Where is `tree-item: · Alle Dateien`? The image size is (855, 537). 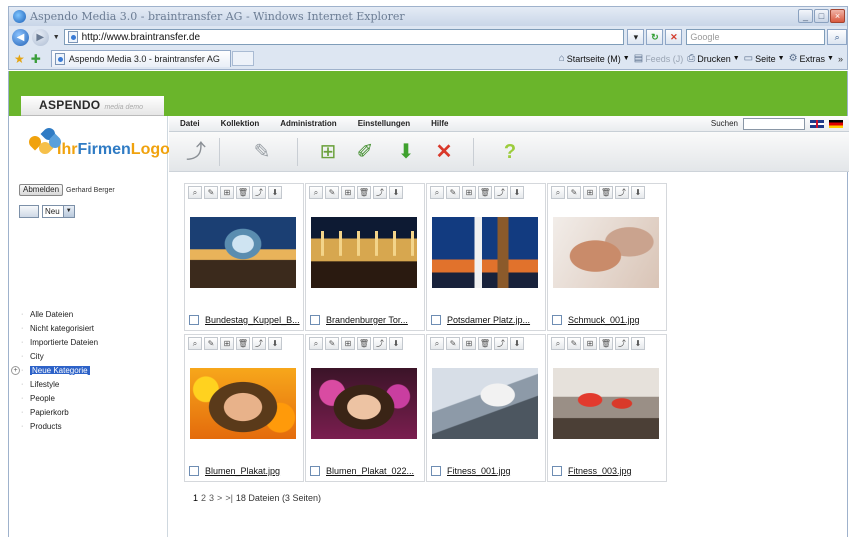 tree-item: · Alle Dateien is located at coordinates (89, 314).